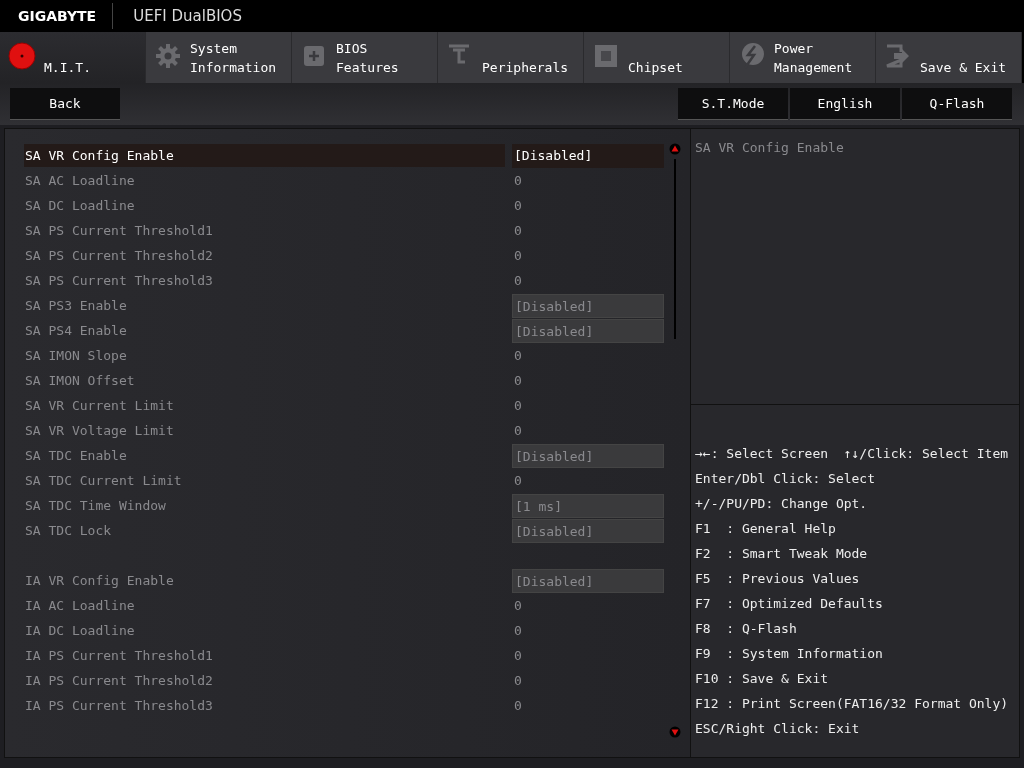 This screenshot has height=768, width=1024. Describe the element at coordinates (782, 504) in the screenshot. I see `help-line: +/-/PU/PD: Change Opt.` at that location.